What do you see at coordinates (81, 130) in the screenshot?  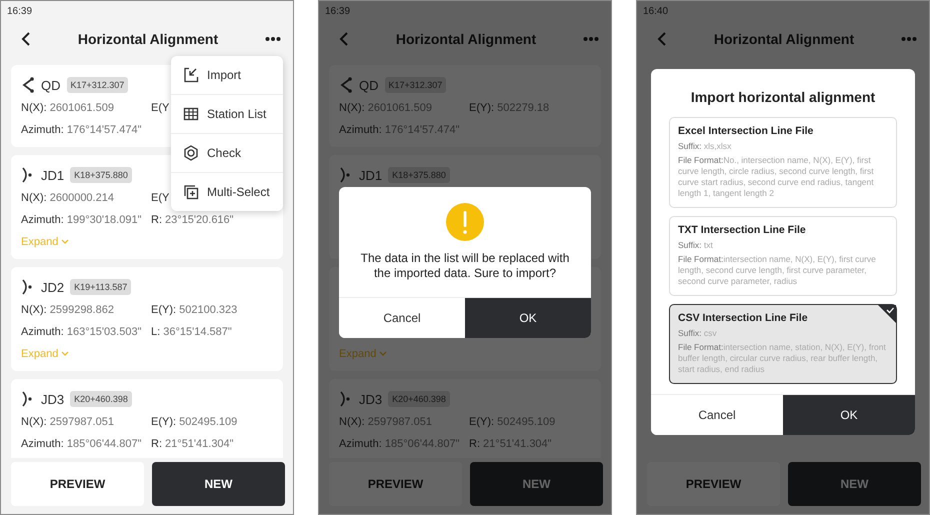 I see `field-text: Azimuth: 176°14'57.474"` at bounding box center [81, 130].